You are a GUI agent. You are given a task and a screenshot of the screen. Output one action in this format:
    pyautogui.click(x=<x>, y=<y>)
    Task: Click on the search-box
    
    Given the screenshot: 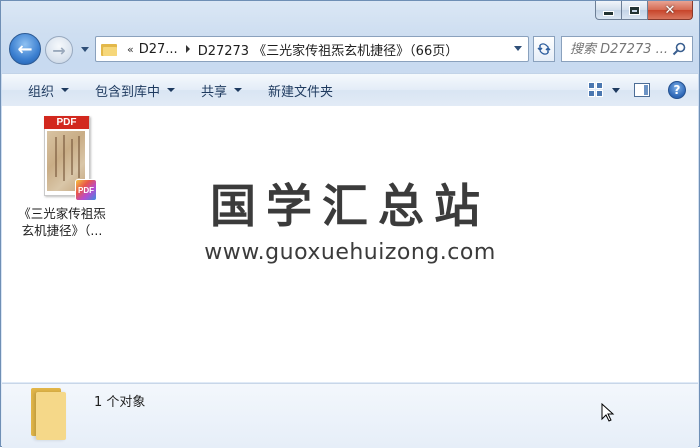 What is the action you would take?
    pyautogui.click(x=627, y=49)
    